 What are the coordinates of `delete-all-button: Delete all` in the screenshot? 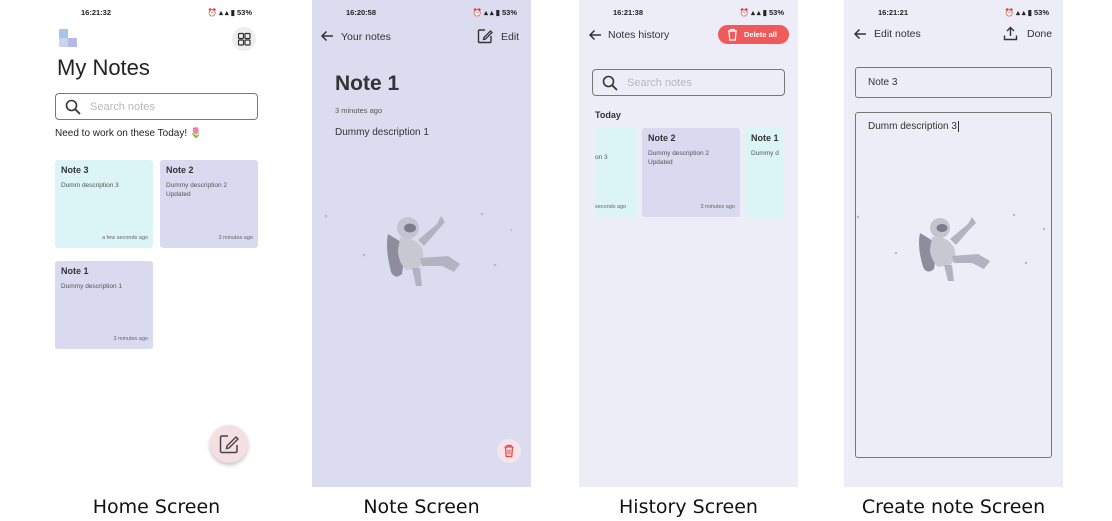 It's located at (753, 34).